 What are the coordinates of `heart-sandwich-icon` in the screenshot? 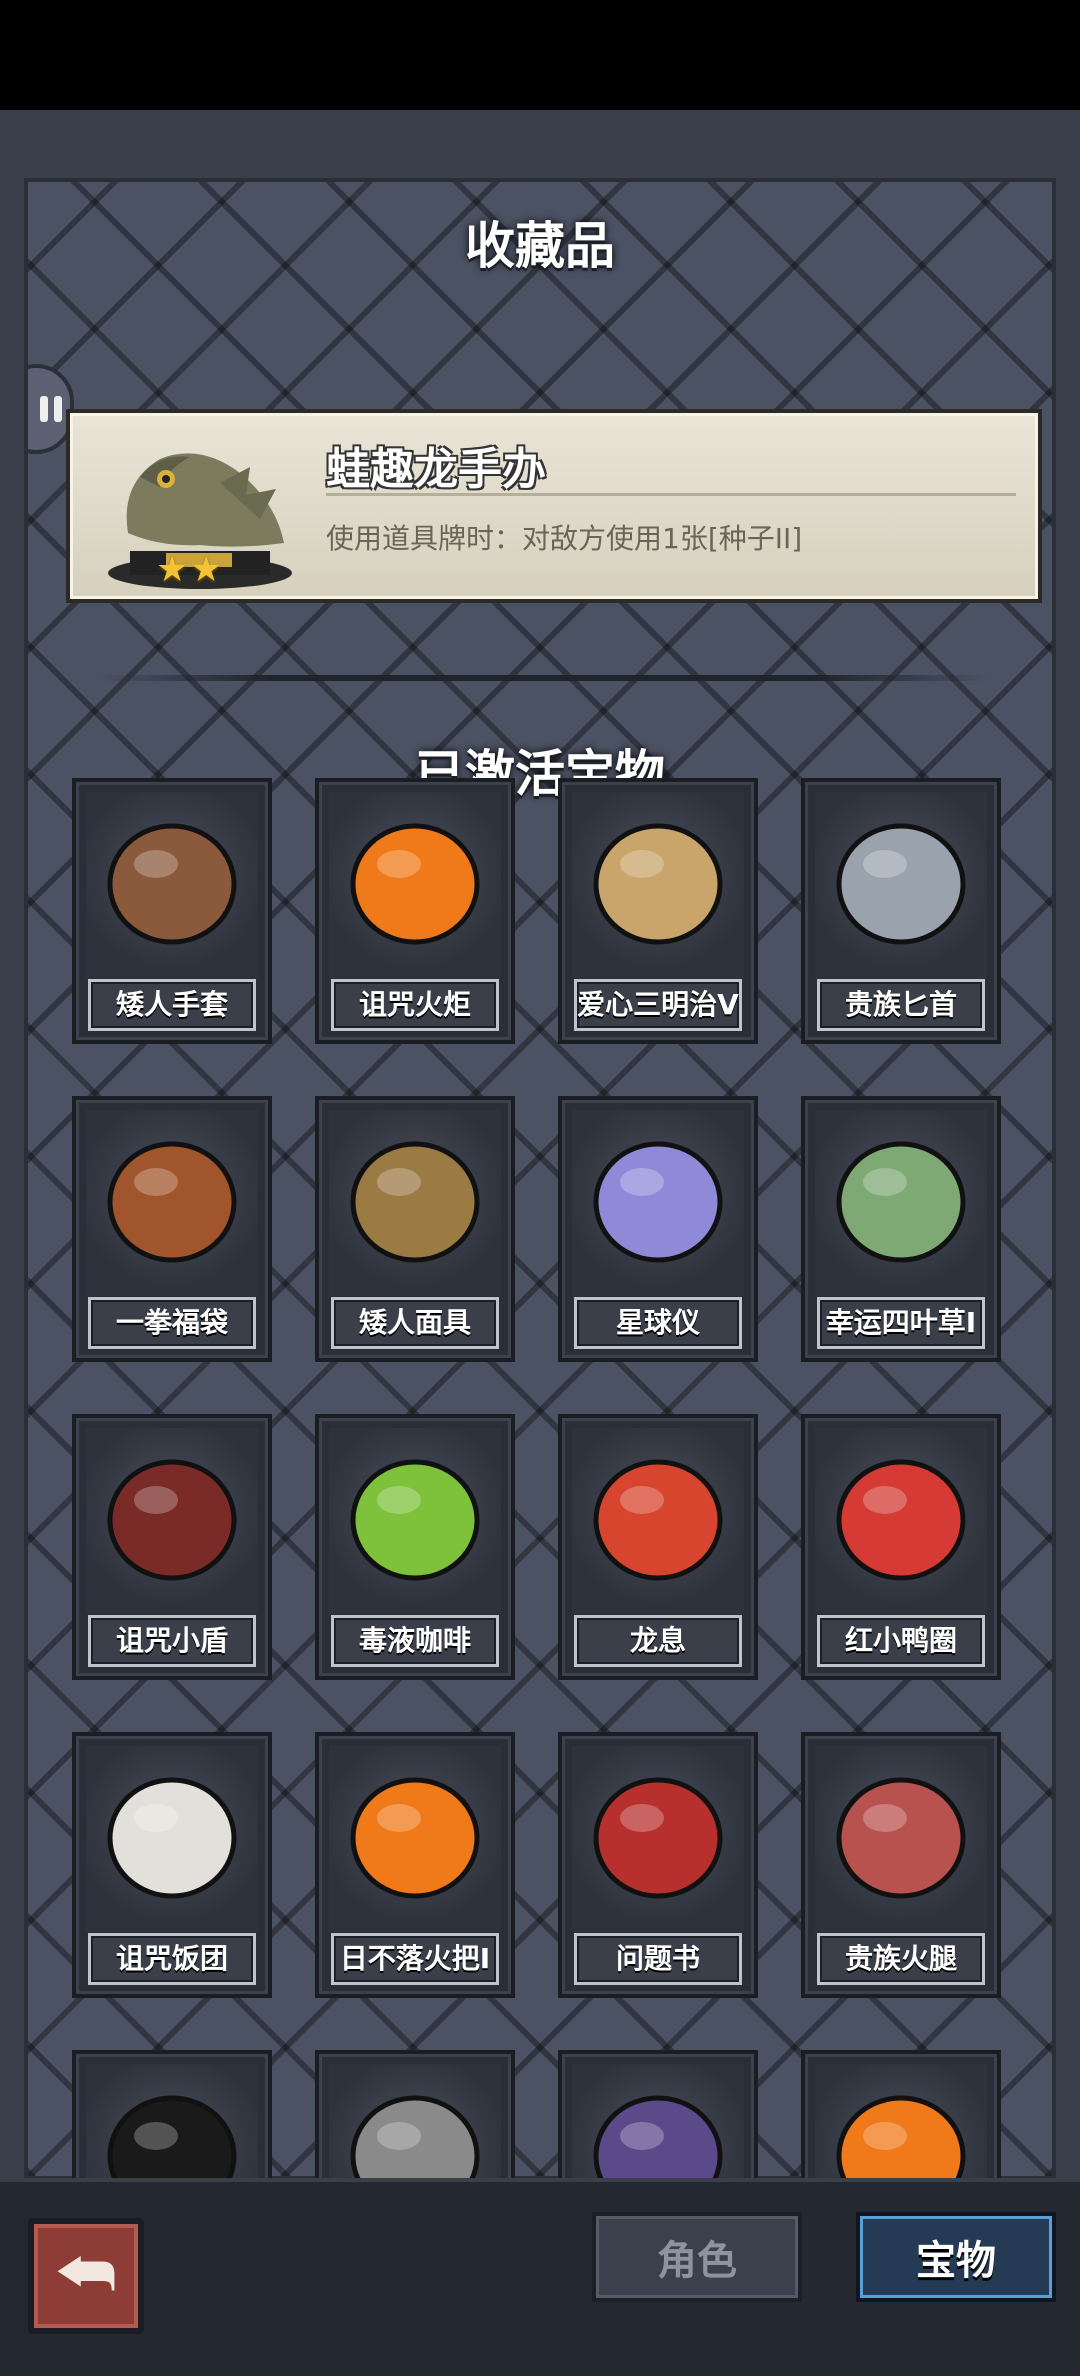 It's located at (658, 885).